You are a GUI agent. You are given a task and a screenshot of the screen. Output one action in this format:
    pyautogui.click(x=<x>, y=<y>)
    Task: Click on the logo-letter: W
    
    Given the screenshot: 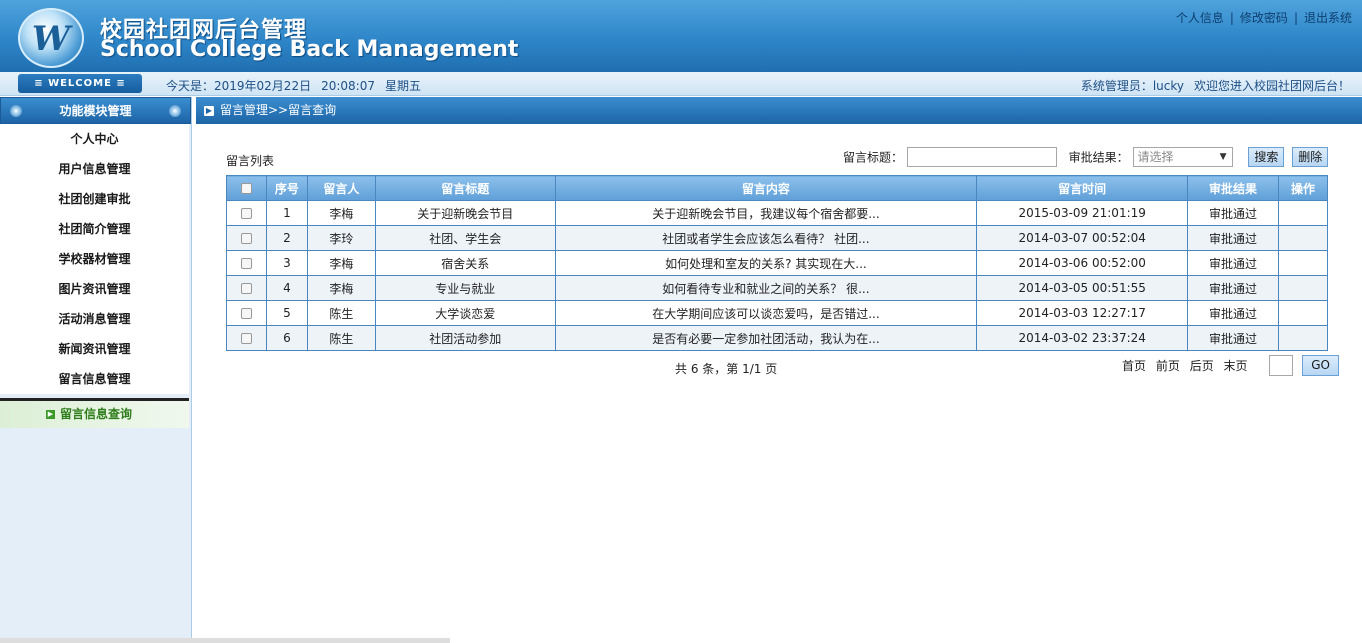 What is the action you would take?
    pyautogui.click(x=51, y=39)
    